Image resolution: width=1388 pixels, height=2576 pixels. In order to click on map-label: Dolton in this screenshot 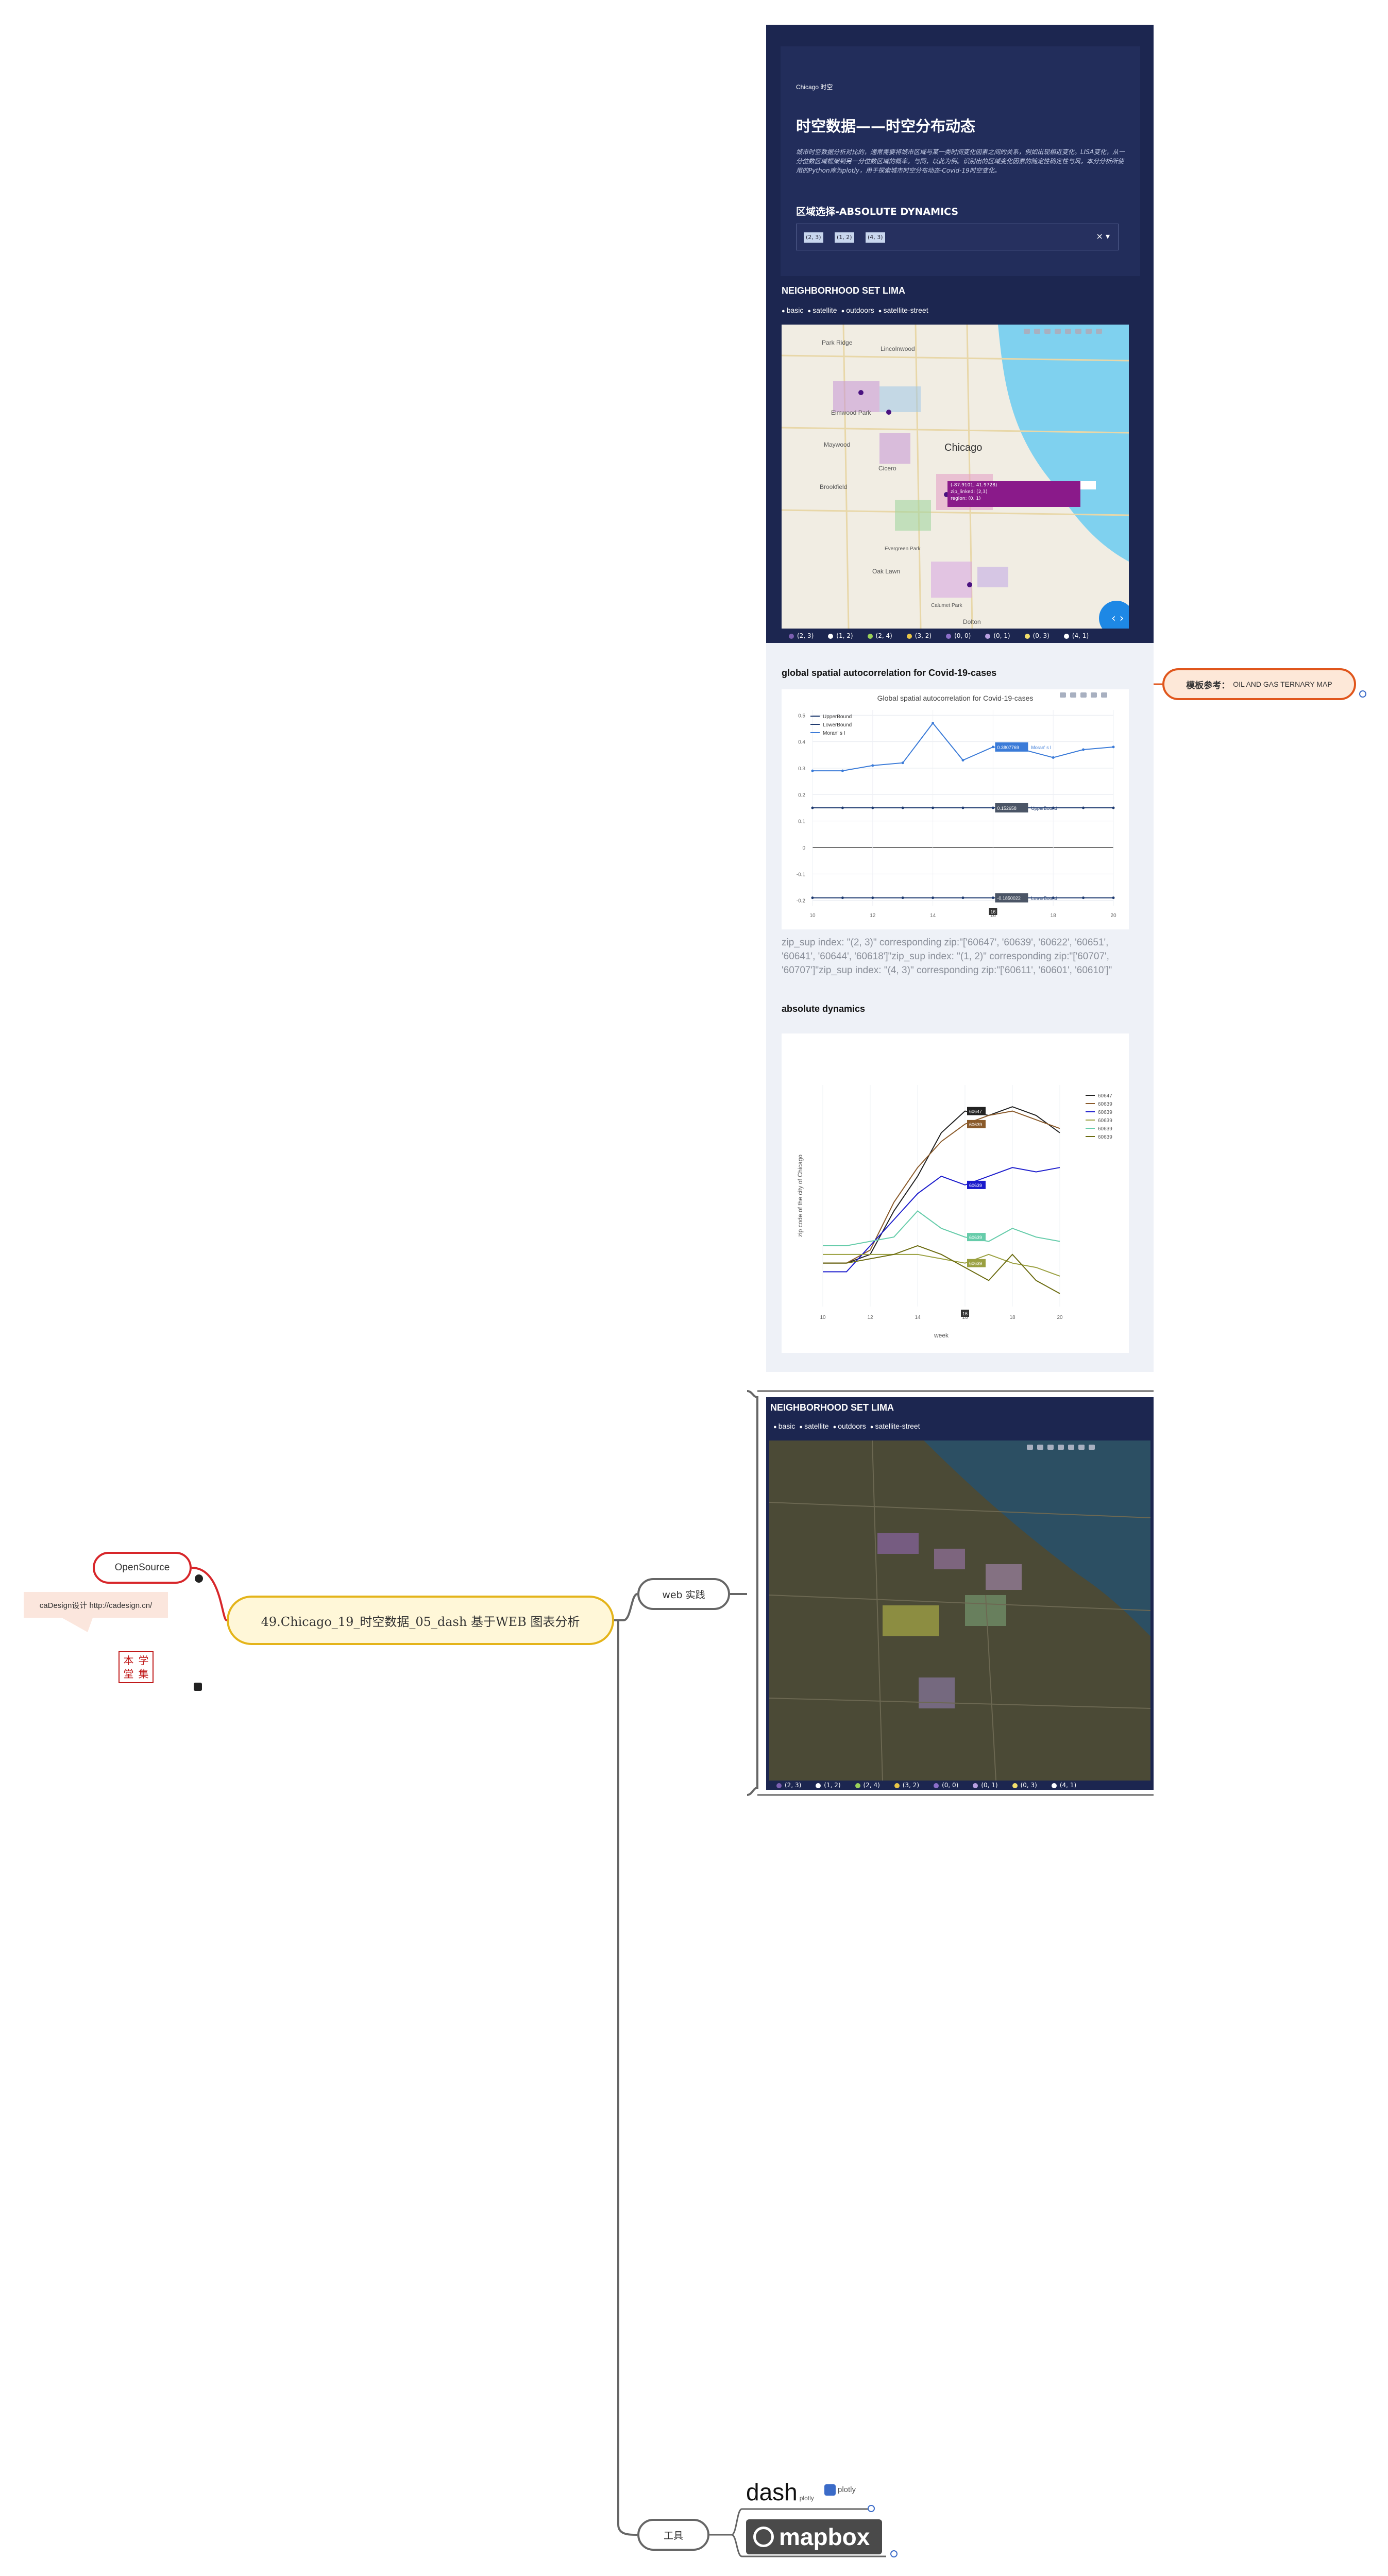, I will do `click(972, 621)`.